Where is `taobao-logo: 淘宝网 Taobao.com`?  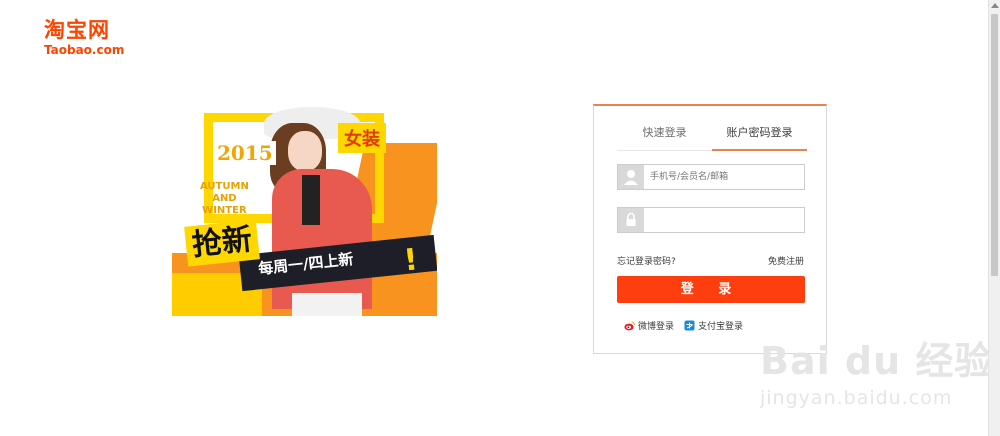
taobao-logo: 淘宝网 Taobao.com is located at coordinates (84, 37).